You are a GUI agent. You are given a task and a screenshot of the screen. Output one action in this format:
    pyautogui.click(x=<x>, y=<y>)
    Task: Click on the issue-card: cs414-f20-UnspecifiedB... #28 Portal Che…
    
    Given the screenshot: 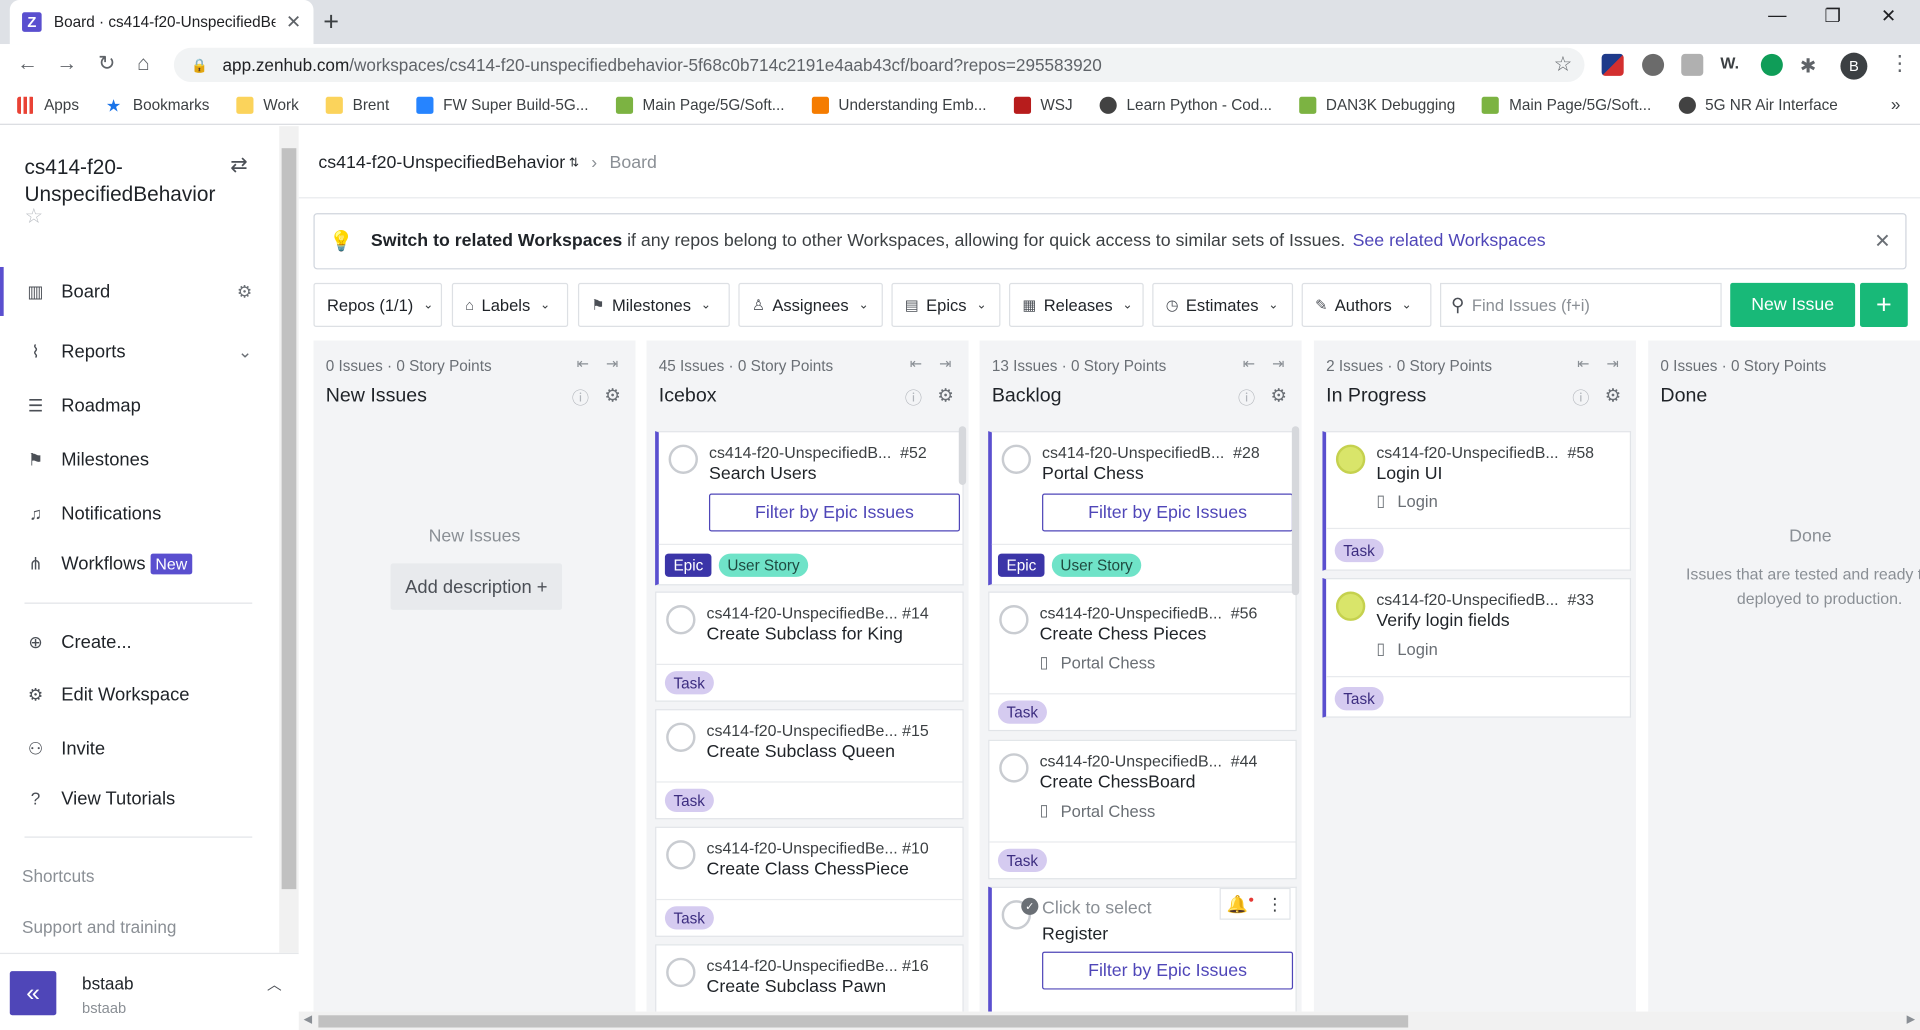 What is the action you would take?
    pyautogui.click(x=1142, y=508)
    